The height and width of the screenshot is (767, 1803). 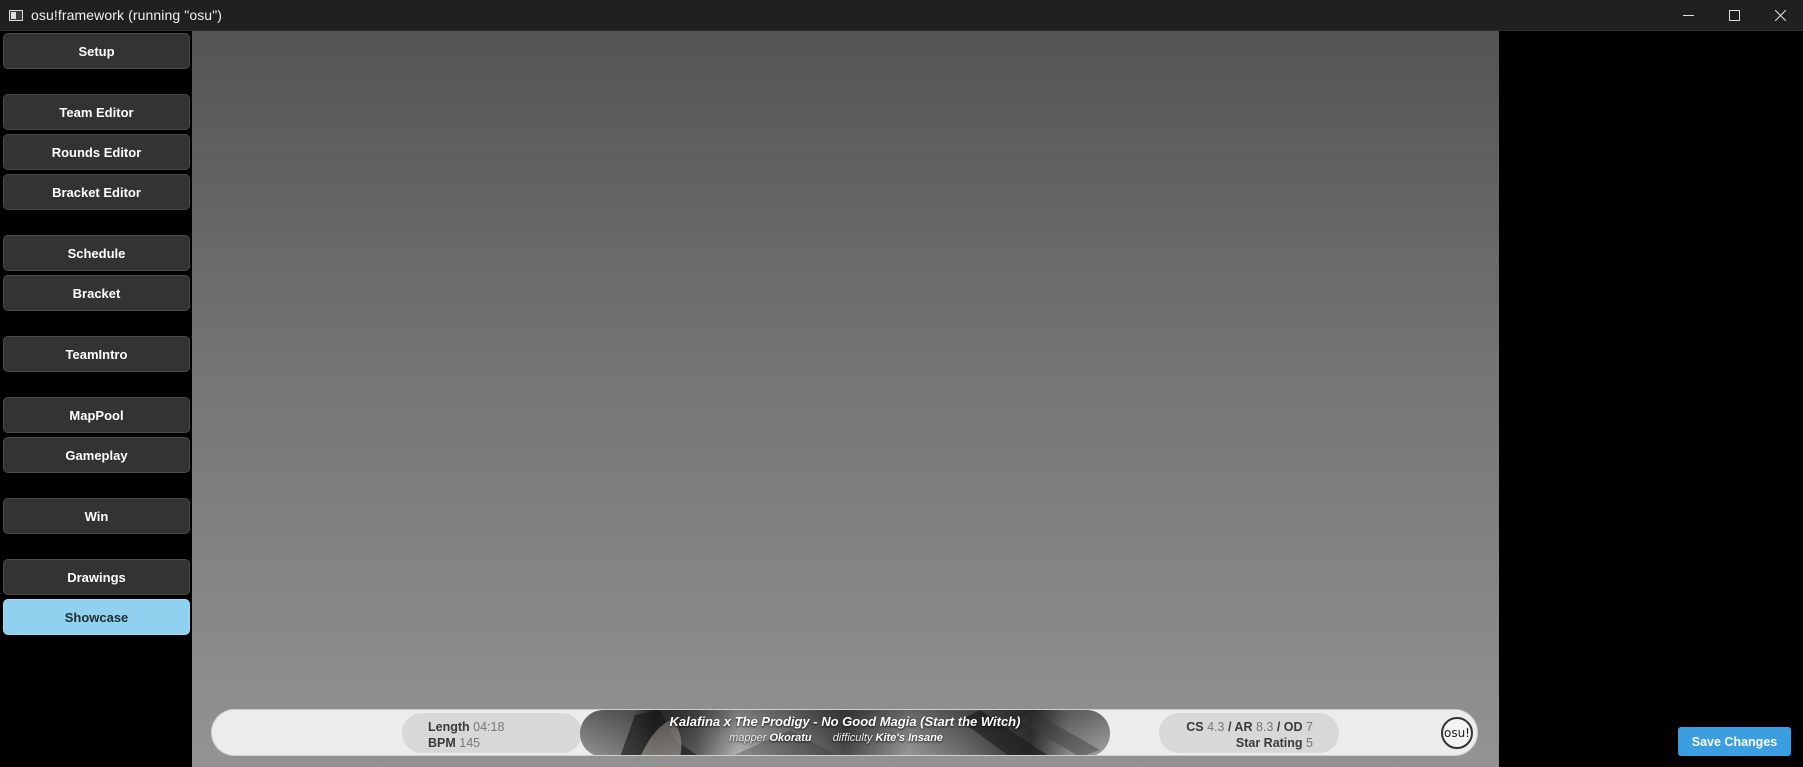 I want to click on maximize-button, so click(x=1734, y=15).